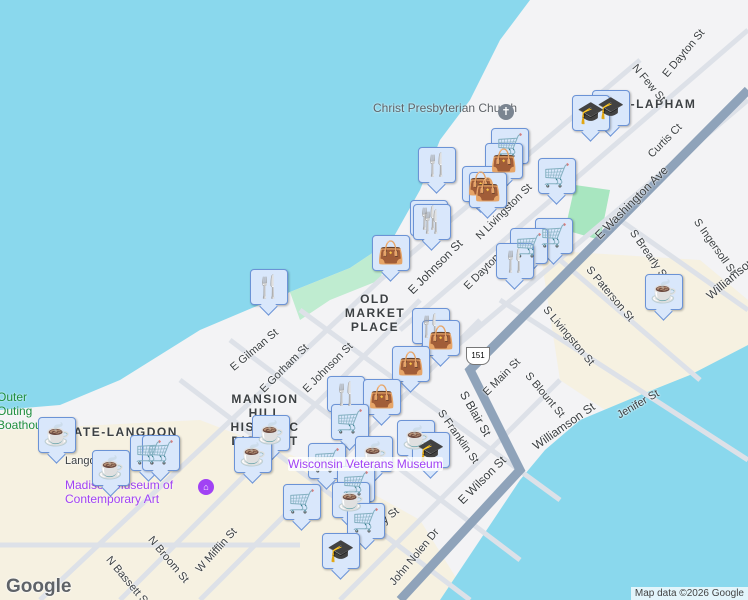 This screenshot has width=748, height=600. Describe the element at coordinates (689, 593) in the screenshot. I see `map-attribution: Map data ©2026 Google` at that location.